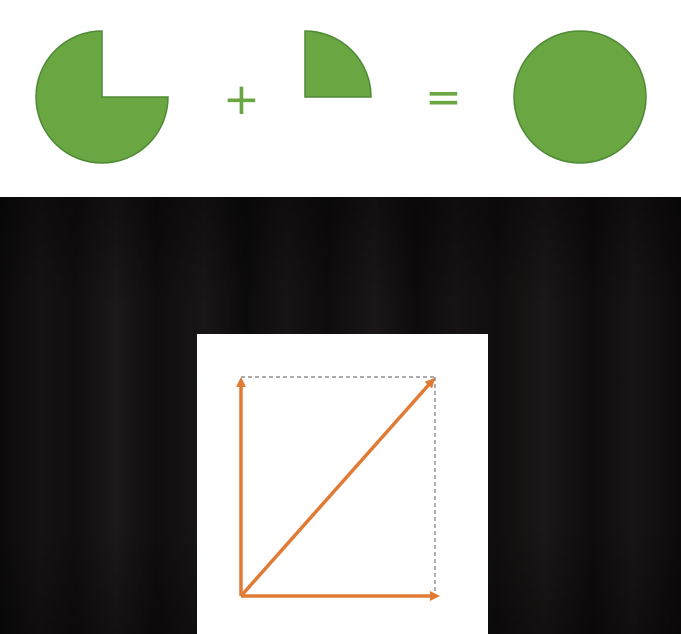 This screenshot has width=681, height=634. What do you see at coordinates (580, 97) in the screenshot?
I see `full-circle-shape` at bounding box center [580, 97].